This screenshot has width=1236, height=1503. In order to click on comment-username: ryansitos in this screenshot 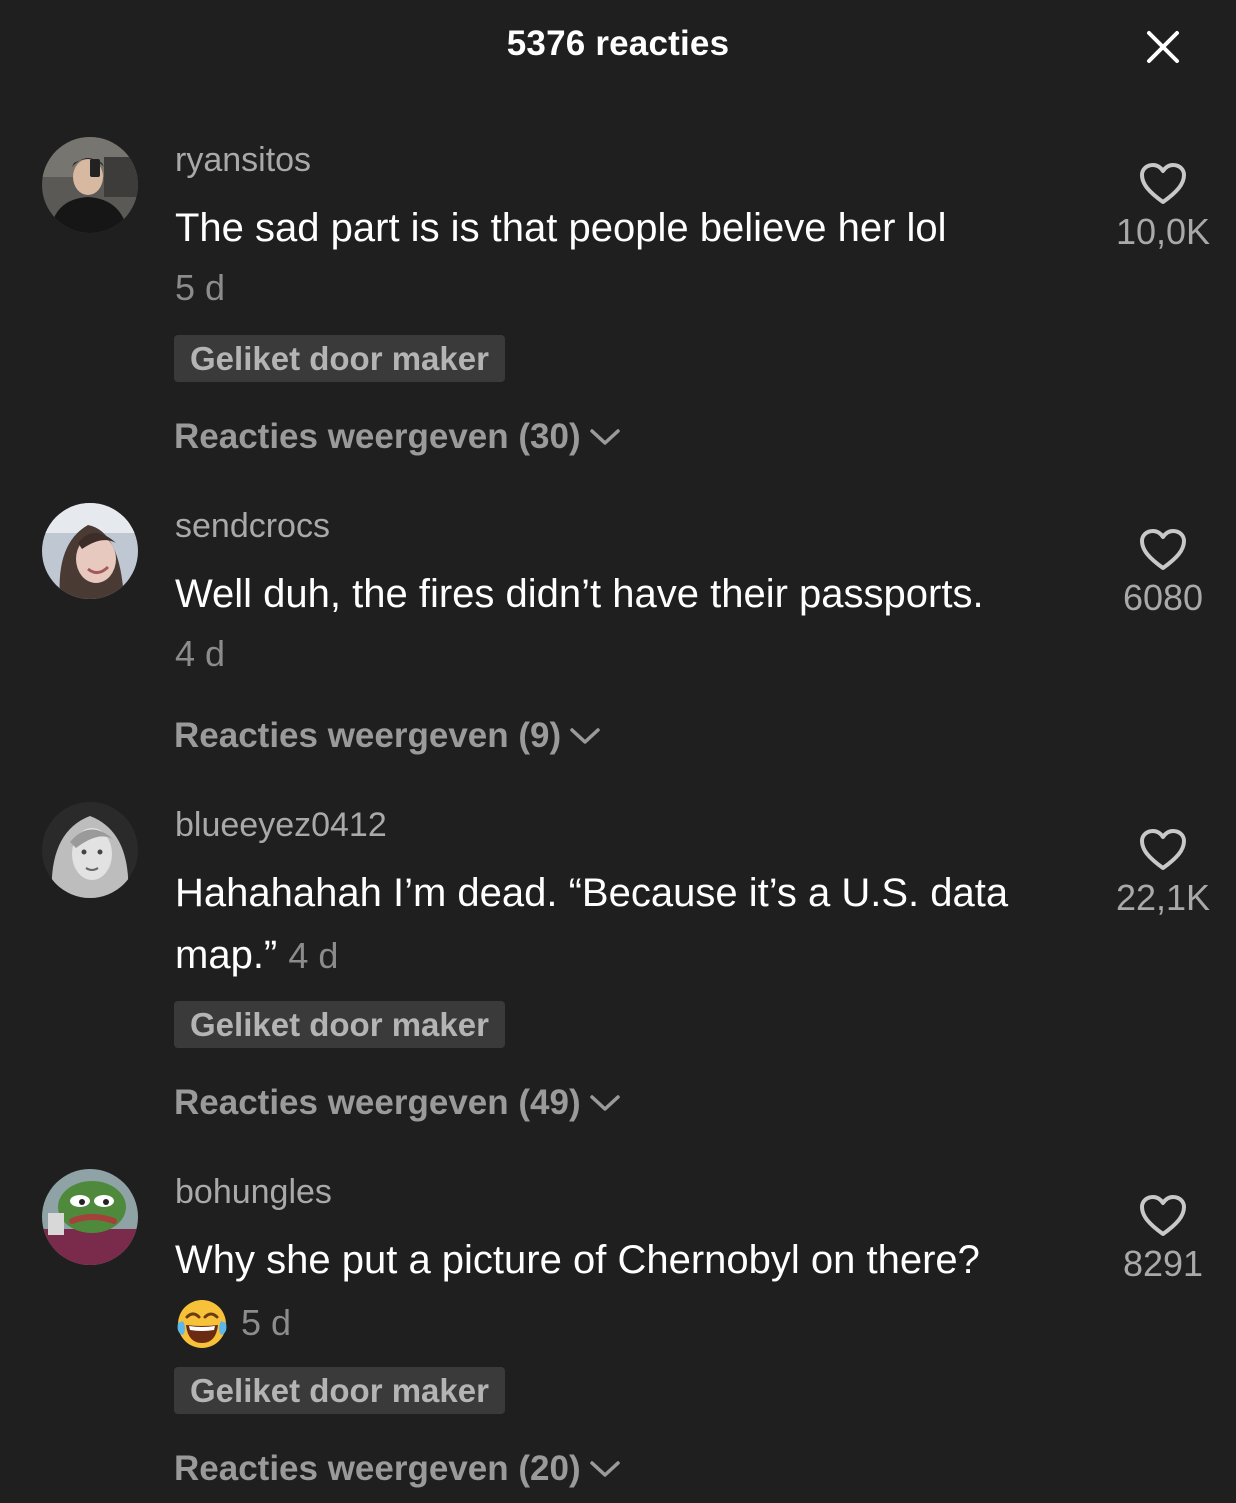, I will do `click(243, 160)`.